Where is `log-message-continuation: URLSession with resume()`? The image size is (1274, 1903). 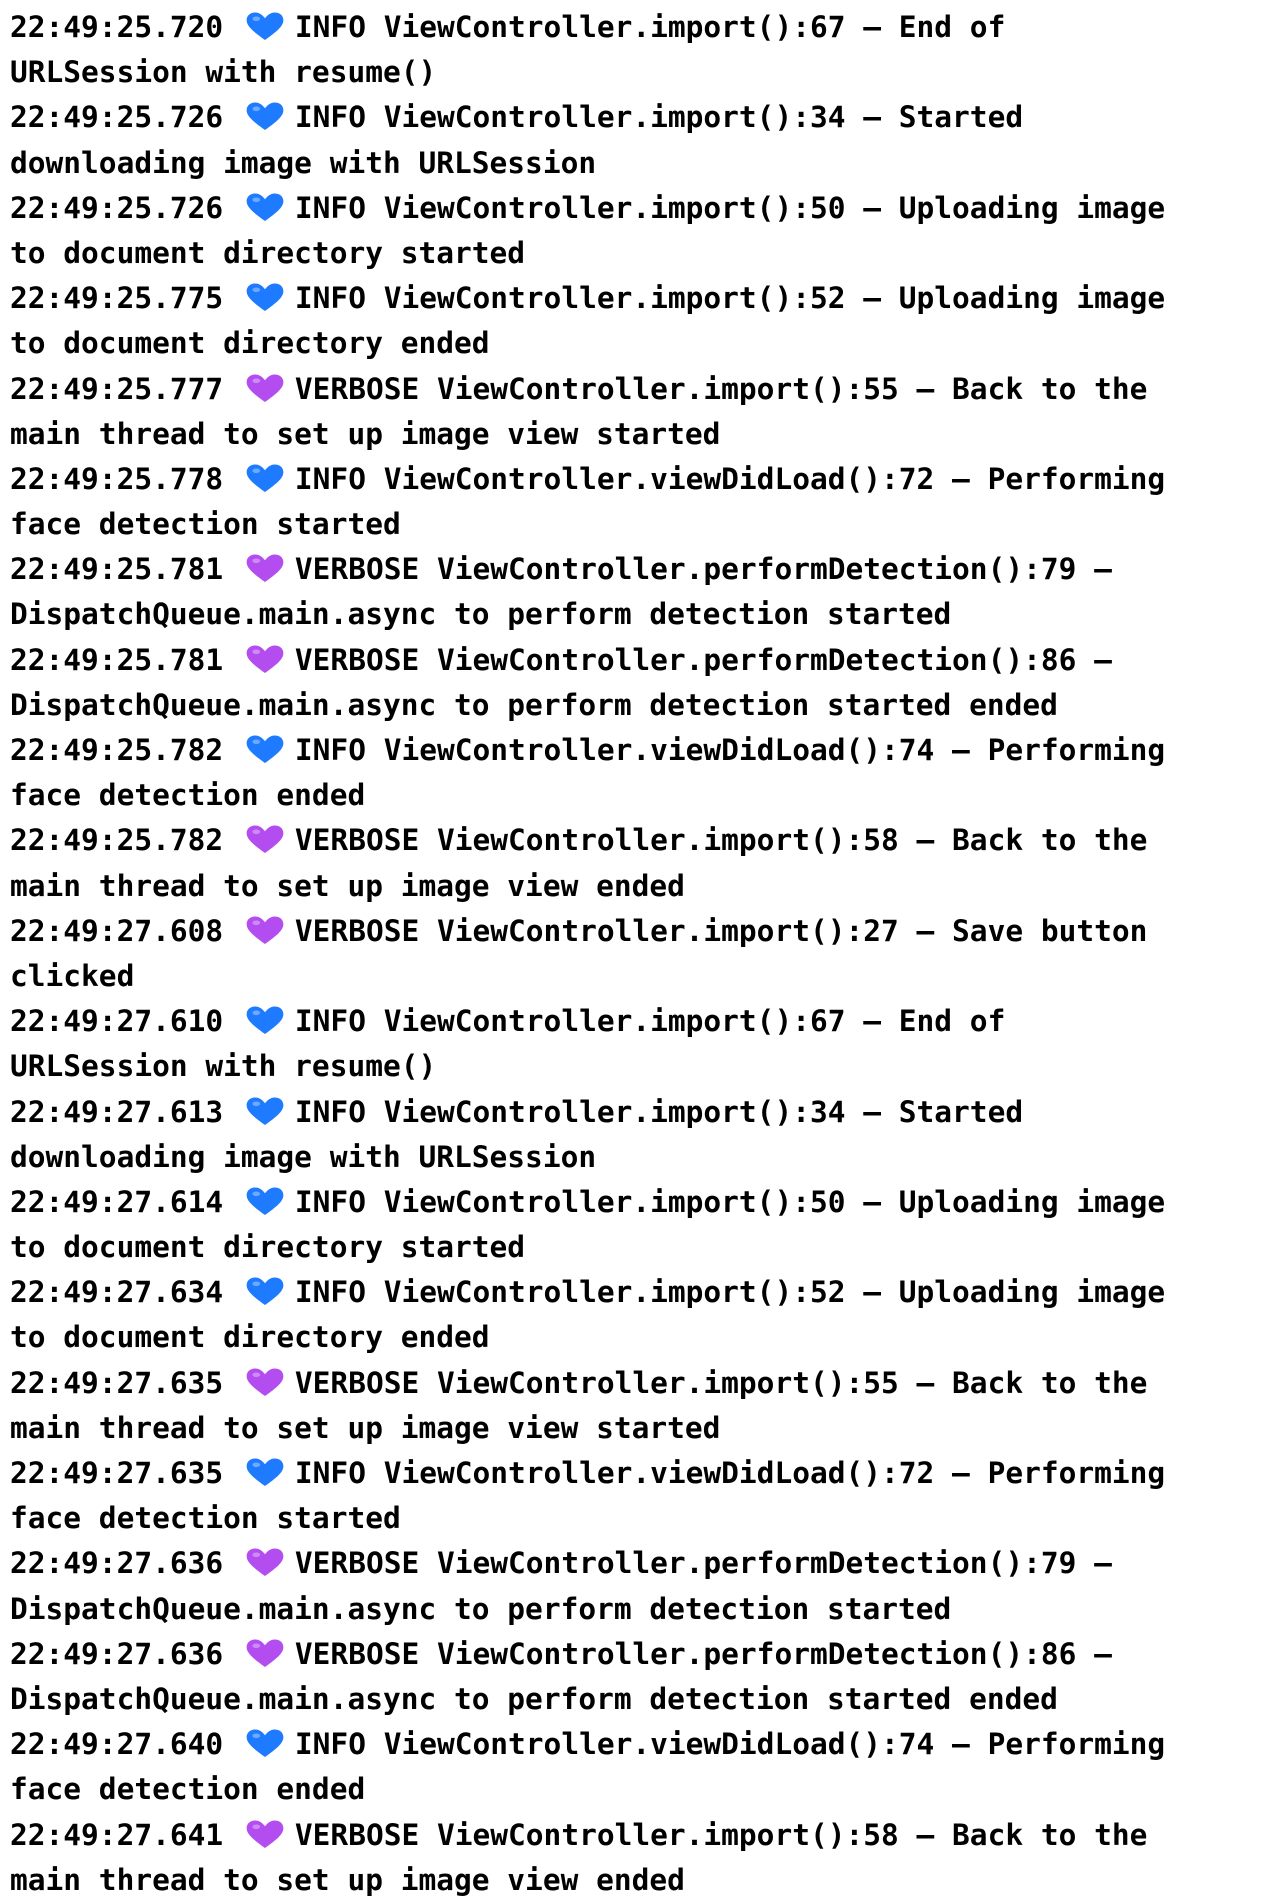 log-message-continuation: URLSession with resume() is located at coordinates (223, 72).